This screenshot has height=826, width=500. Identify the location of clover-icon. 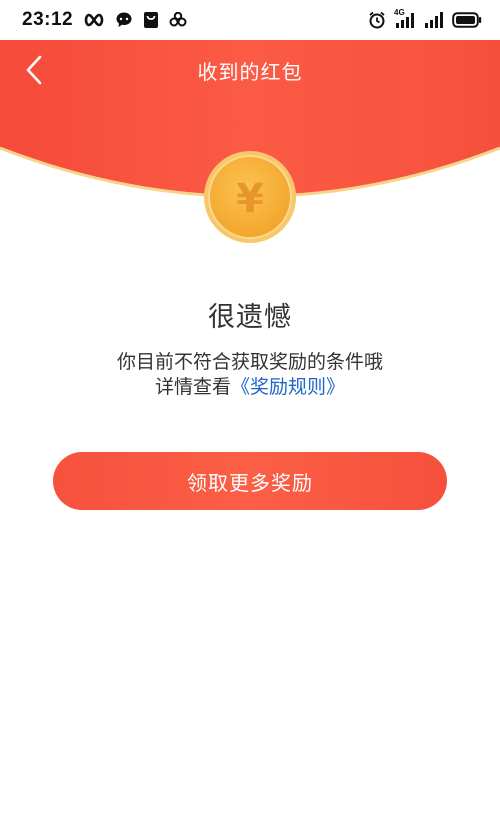
(178, 20).